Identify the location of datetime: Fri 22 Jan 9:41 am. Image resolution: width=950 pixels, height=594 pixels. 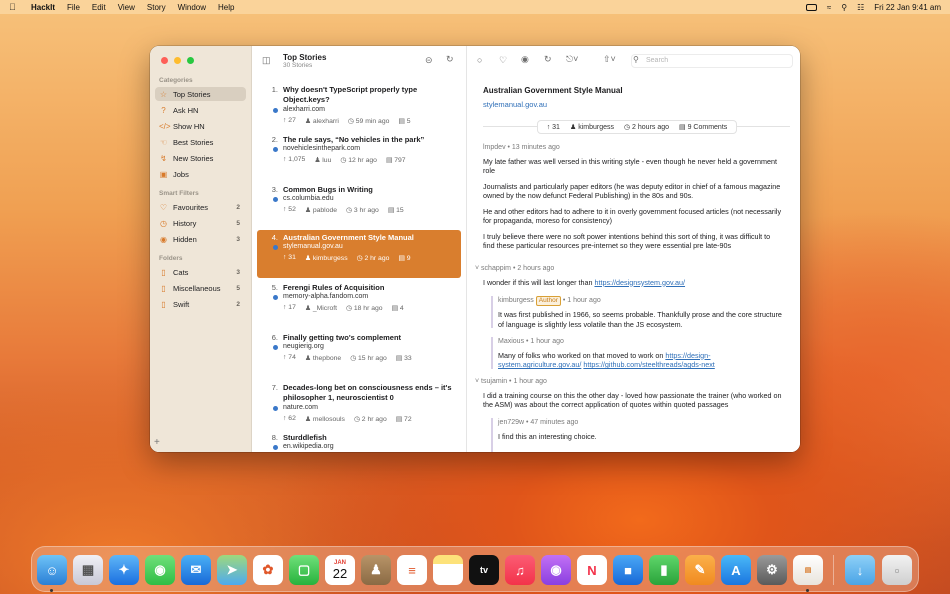
(907, 7).